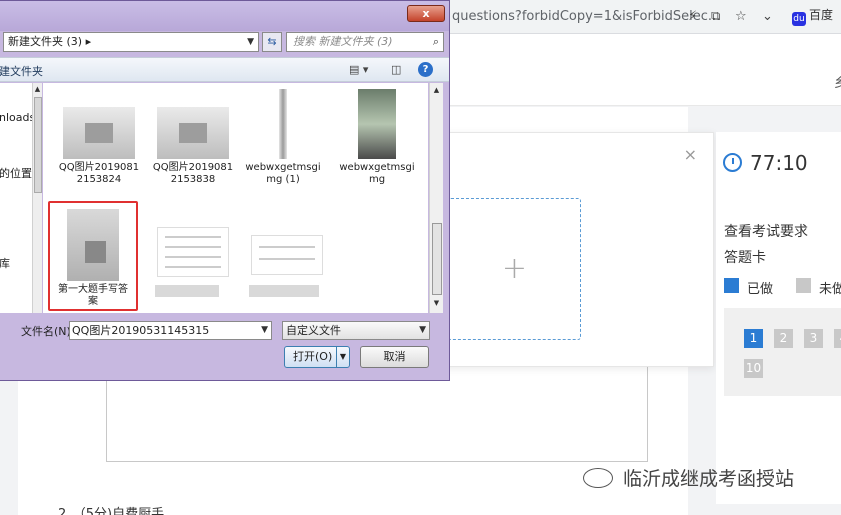 This screenshot has width=841, height=515. Describe the element at coordinates (731, 285) in the screenshot. I see `legend-done-swatch` at that location.